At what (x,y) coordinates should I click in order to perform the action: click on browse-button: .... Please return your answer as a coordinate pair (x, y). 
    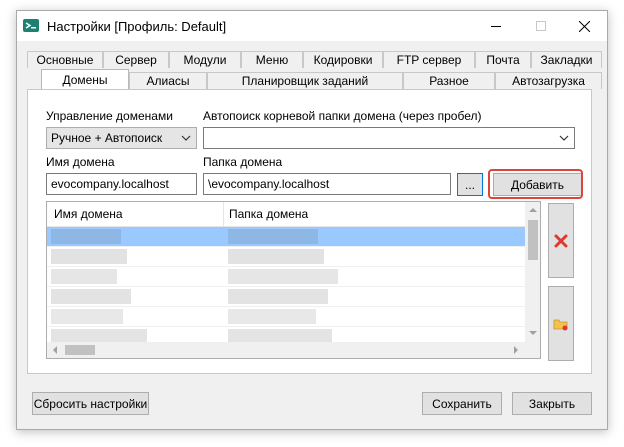
    Looking at the image, I should click on (470, 184).